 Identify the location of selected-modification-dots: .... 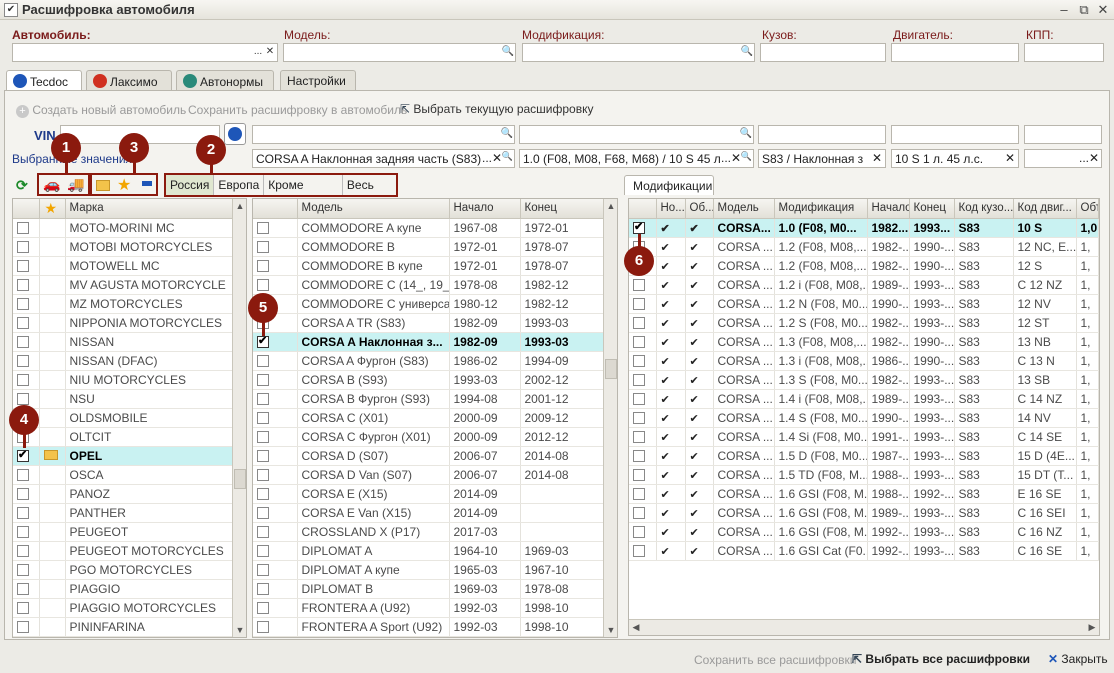
(725, 158).